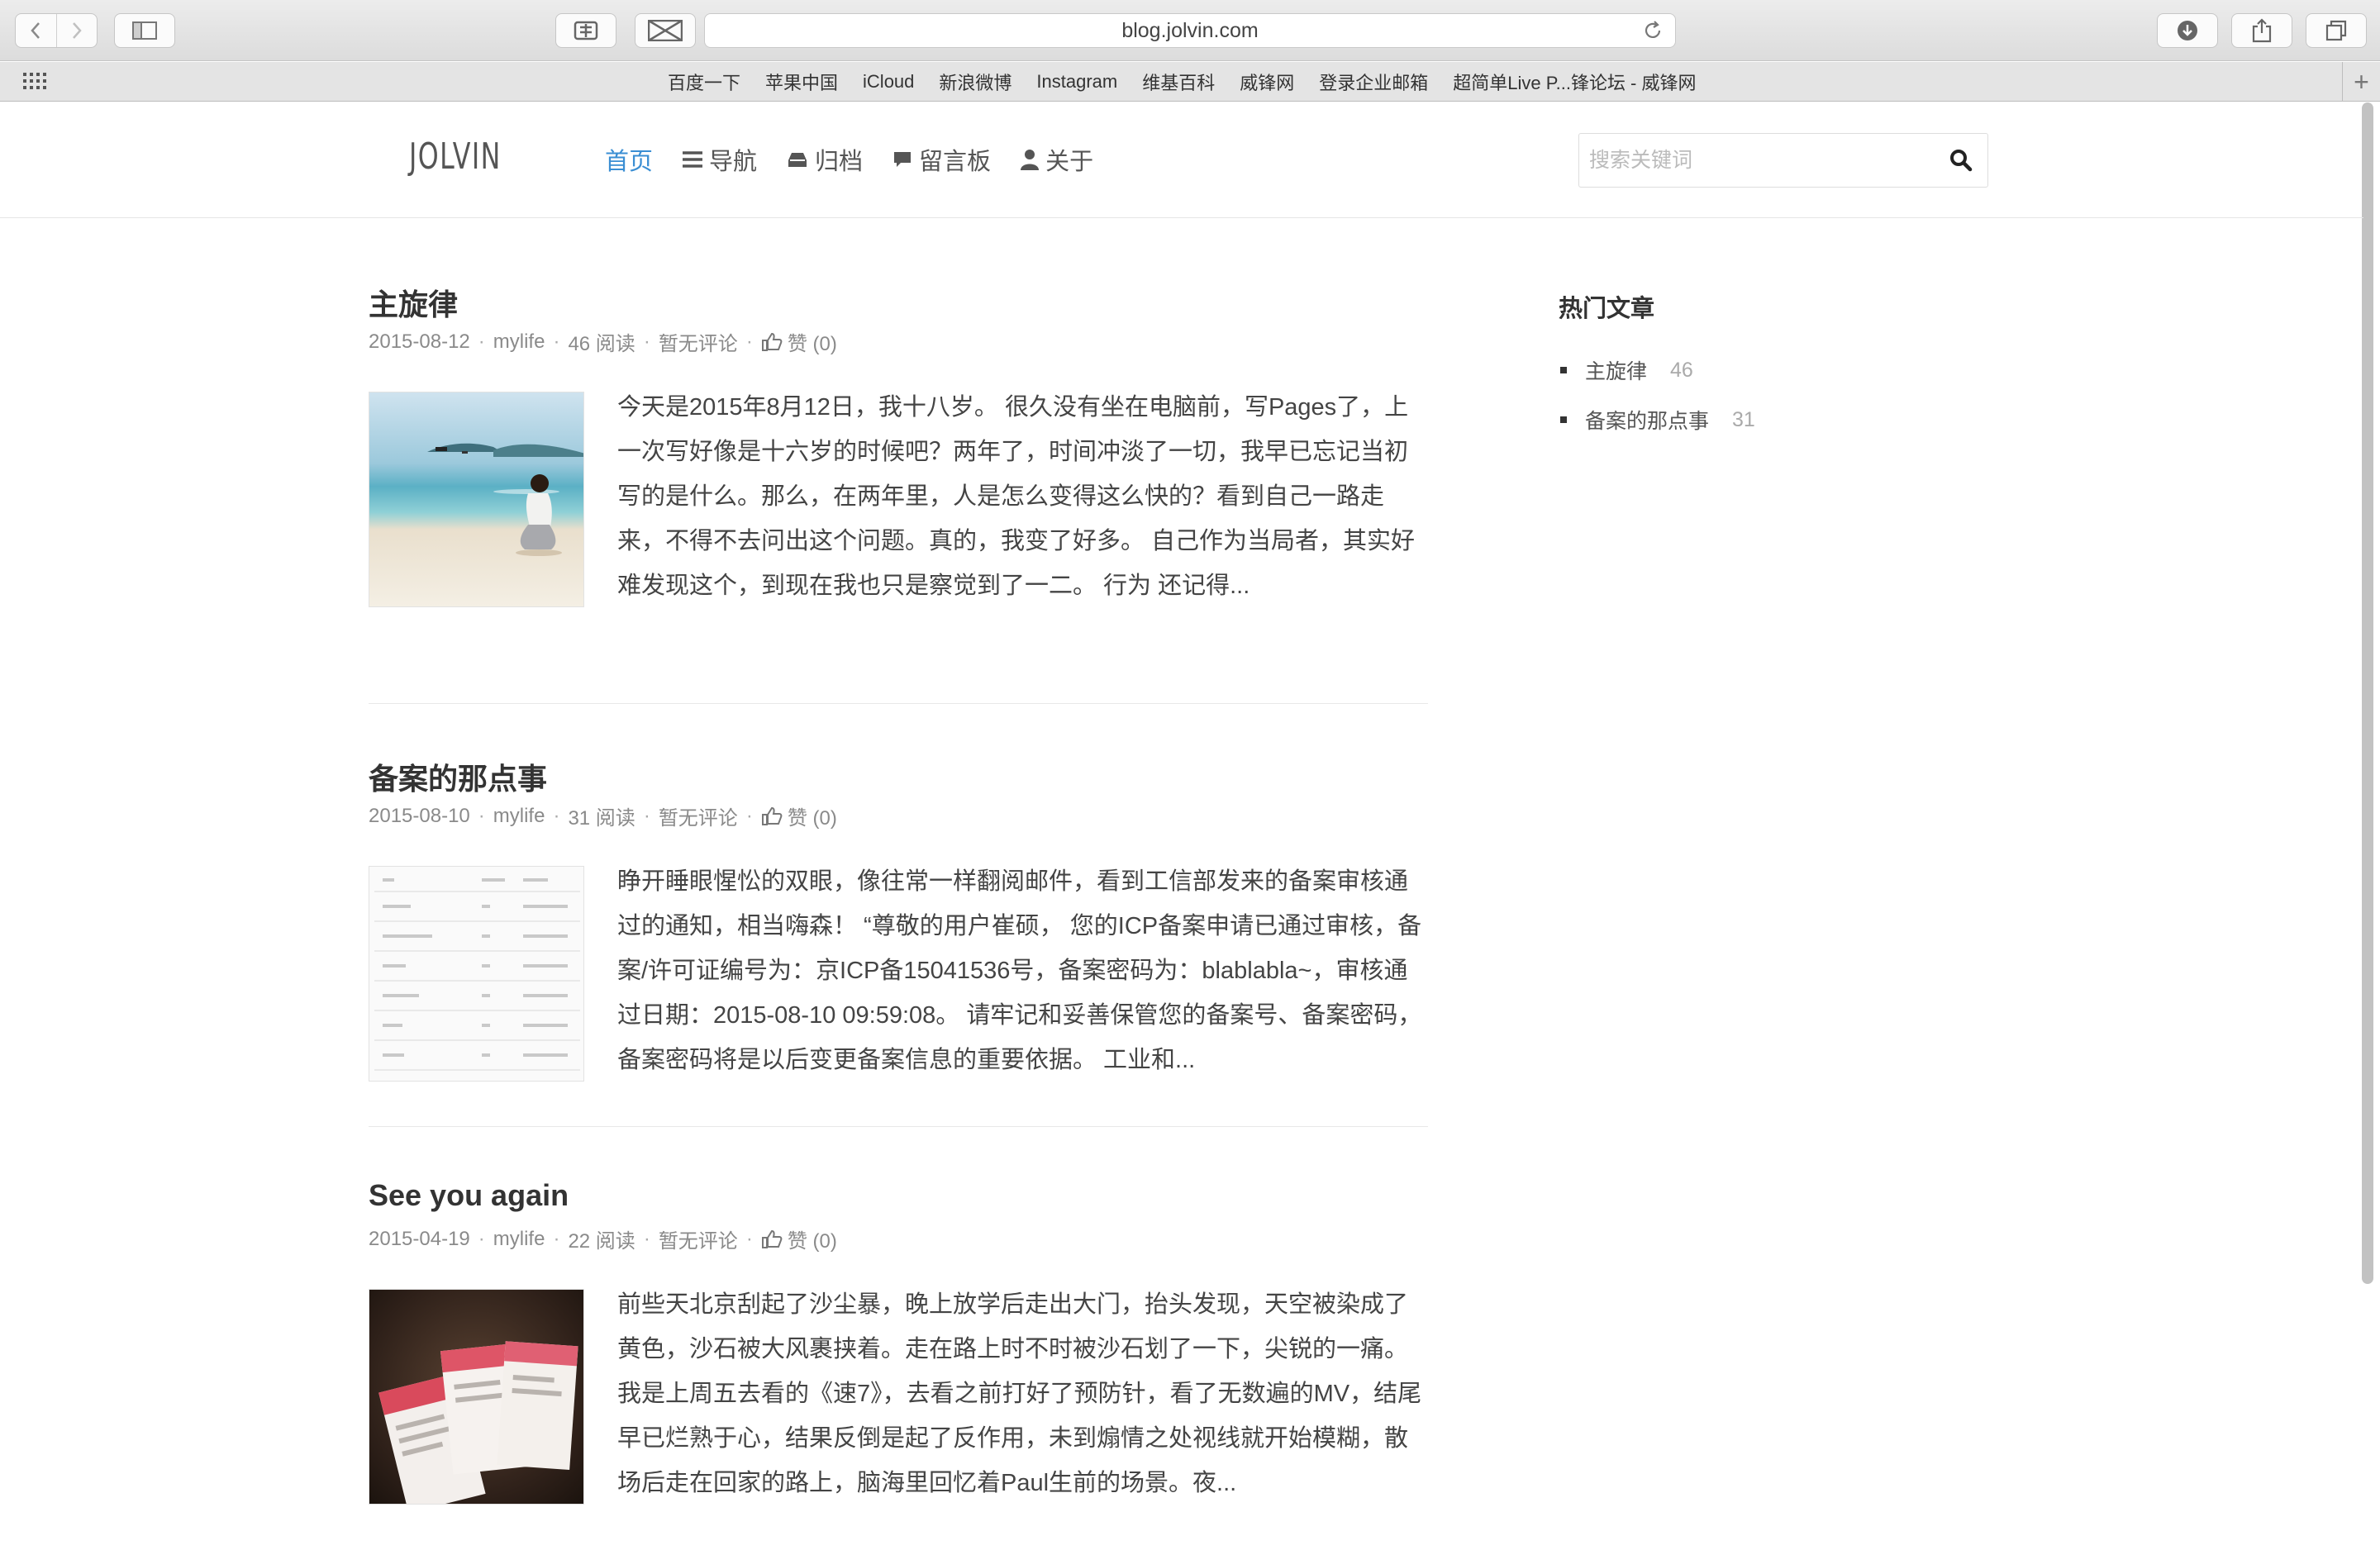  Describe the element at coordinates (1681, 370) in the screenshot. I see `popular-post-count: 46` at that location.